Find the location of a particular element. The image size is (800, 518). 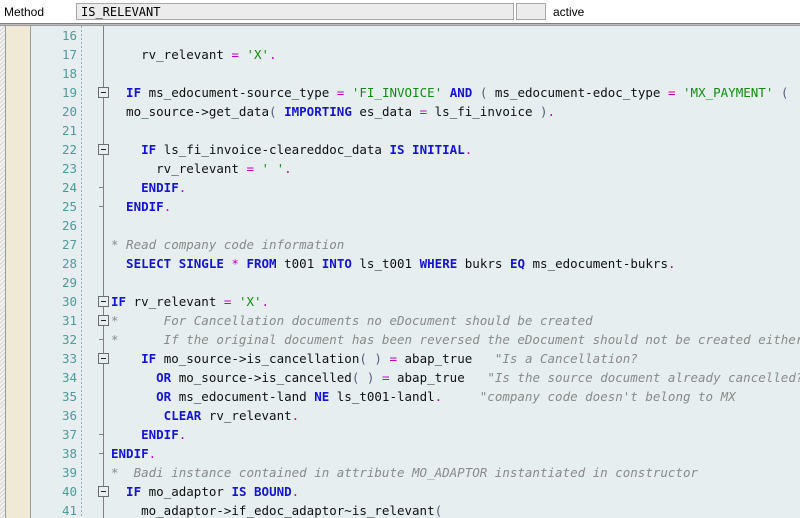

code-line: 24 ENDIF. is located at coordinates (415, 187).